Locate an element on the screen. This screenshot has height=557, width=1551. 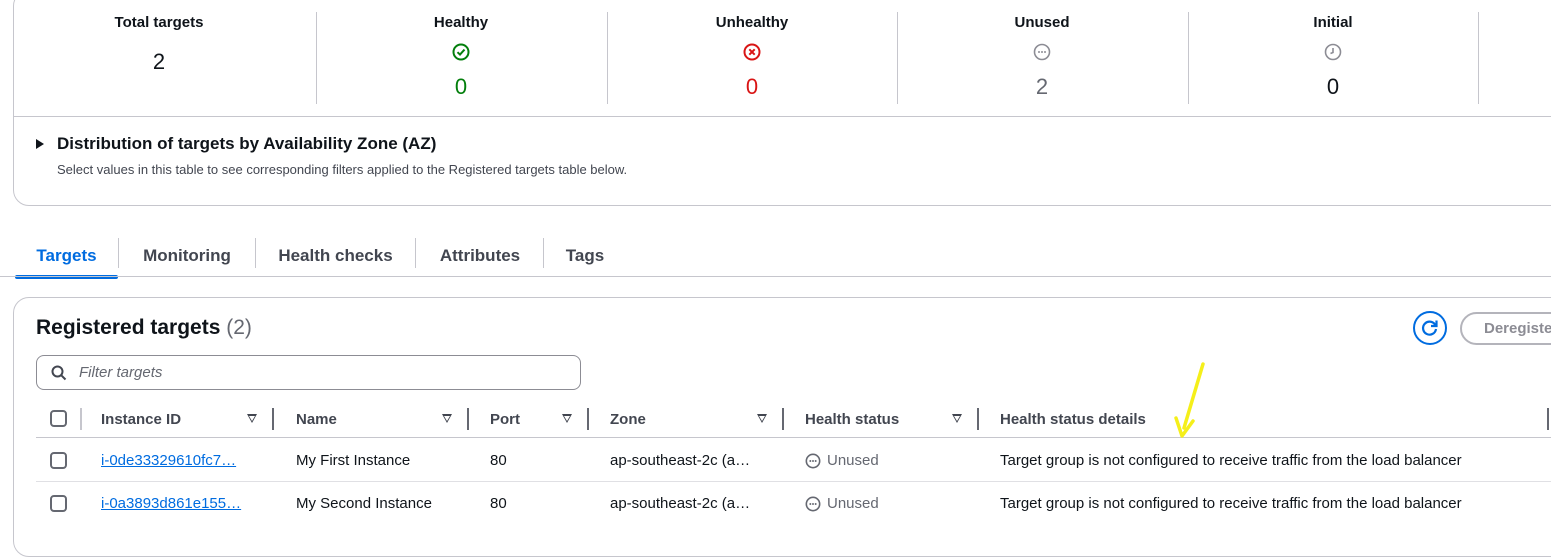
stat-label: Unhealthy is located at coordinates (752, 22).